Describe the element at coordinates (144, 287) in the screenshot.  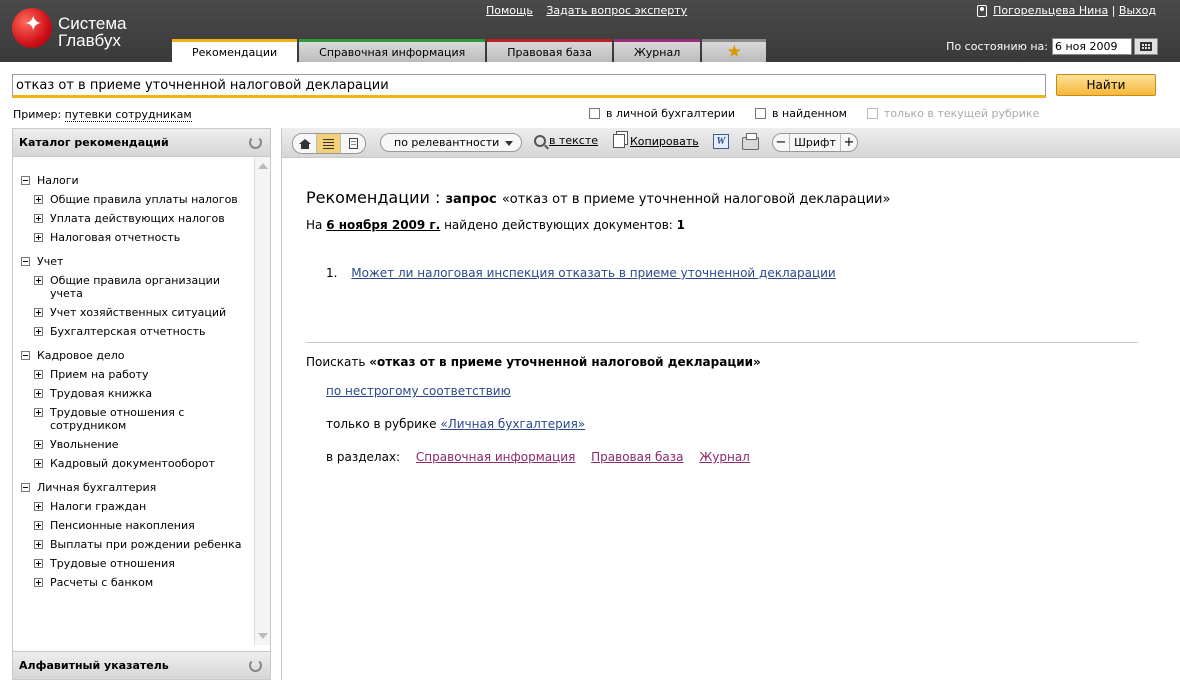
I see `tree-item: Общие правила организации учета` at that location.